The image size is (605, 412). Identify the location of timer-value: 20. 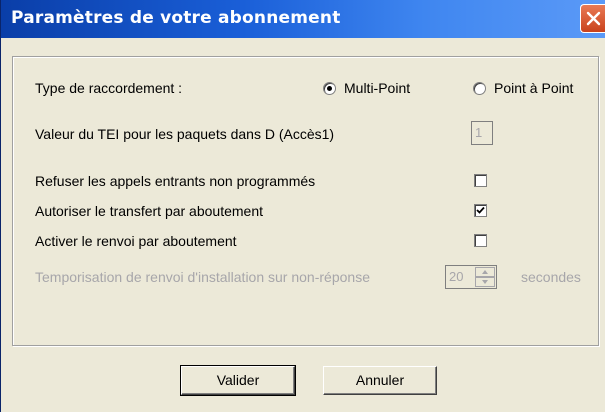
(456, 276).